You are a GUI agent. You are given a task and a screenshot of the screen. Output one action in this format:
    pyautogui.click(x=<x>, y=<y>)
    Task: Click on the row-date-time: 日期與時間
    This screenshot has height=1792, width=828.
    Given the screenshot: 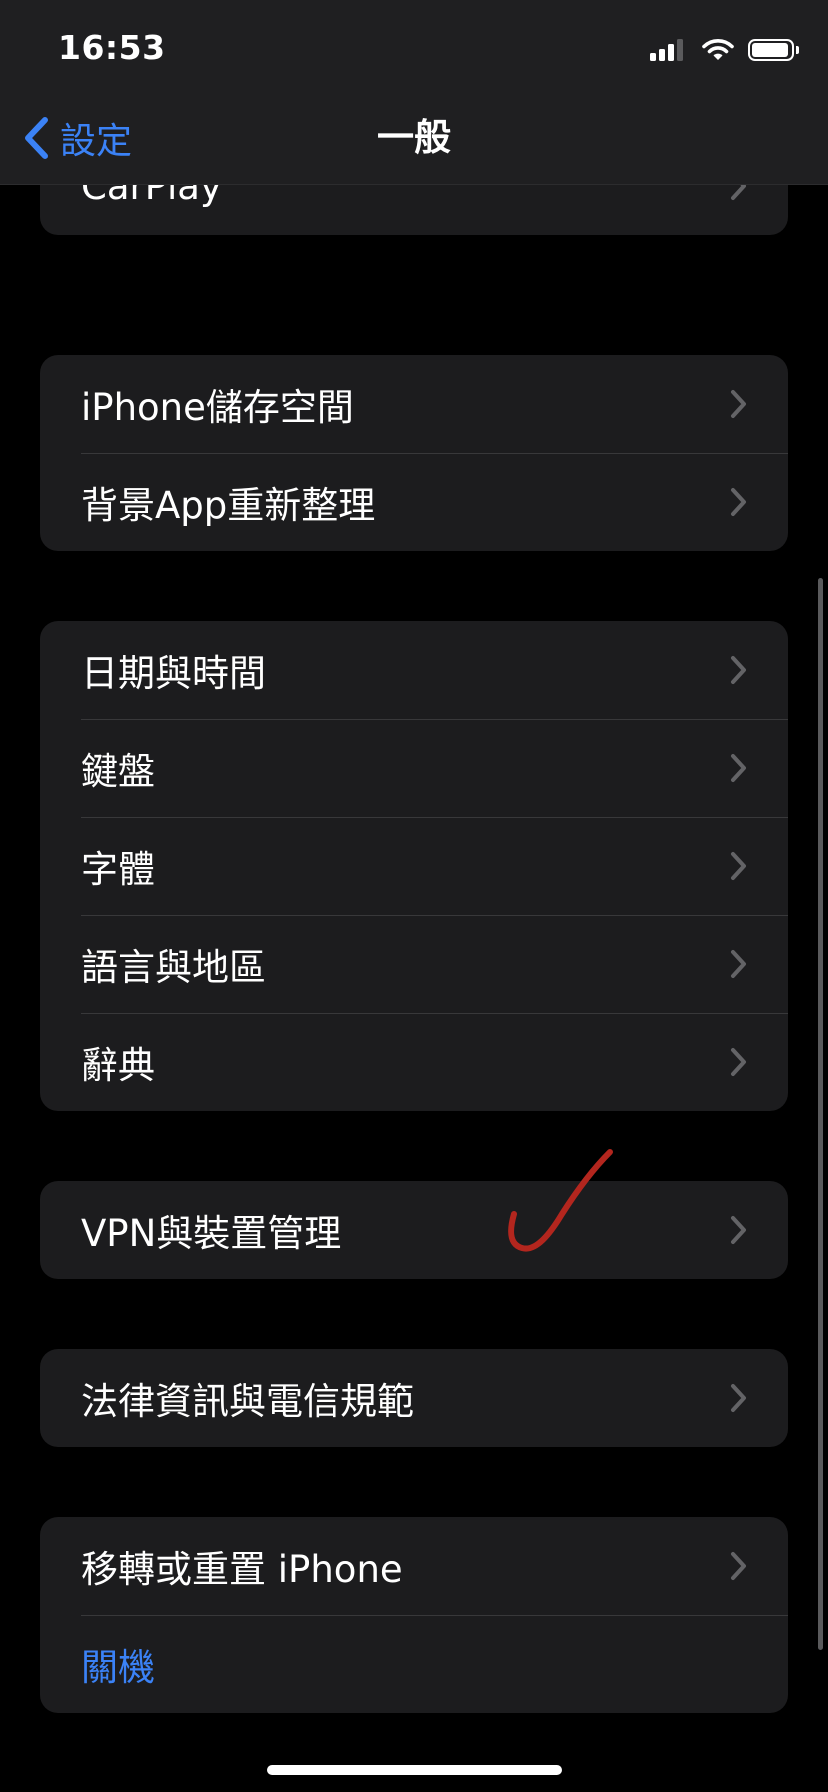 What is the action you would take?
    pyautogui.click(x=414, y=670)
    